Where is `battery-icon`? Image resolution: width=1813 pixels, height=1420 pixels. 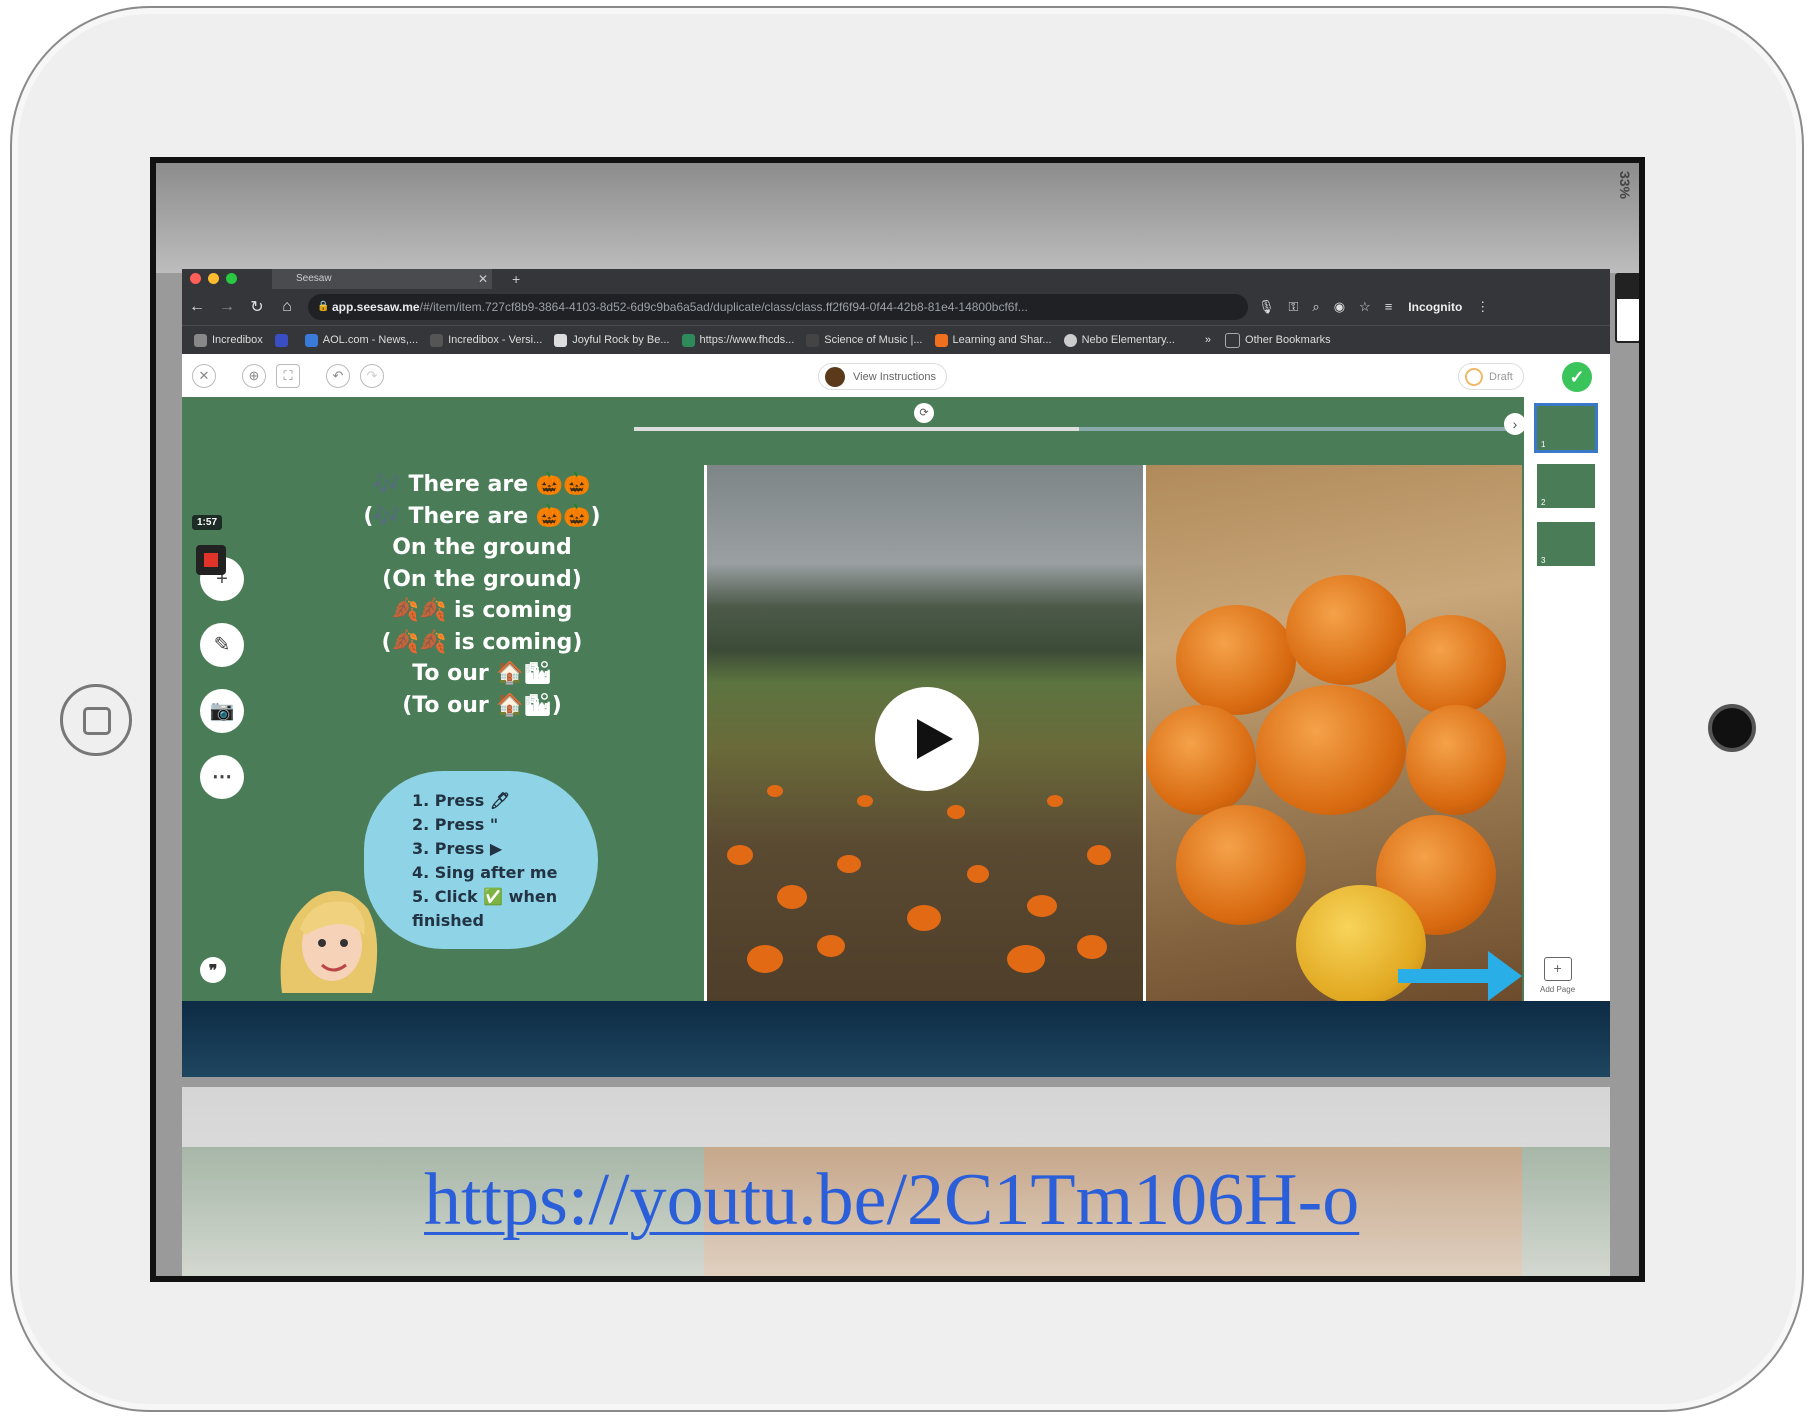 battery-icon is located at coordinates (1627, 308).